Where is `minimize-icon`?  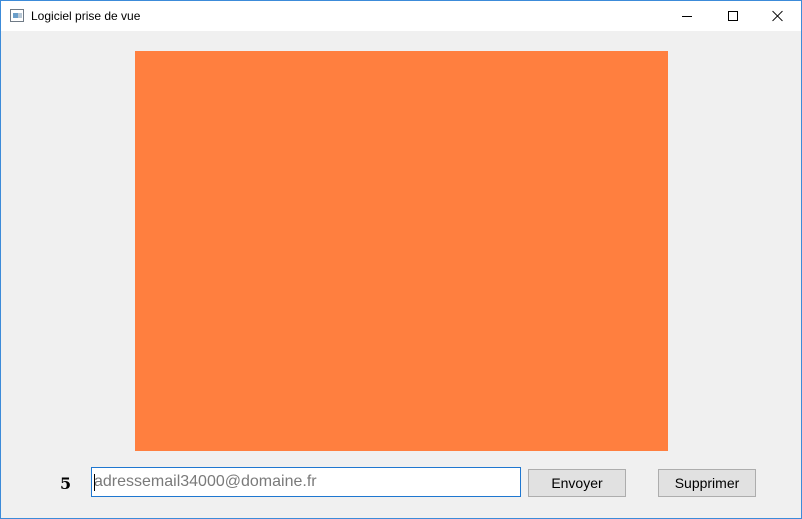 minimize-icon is located at coordinates (687, 16).